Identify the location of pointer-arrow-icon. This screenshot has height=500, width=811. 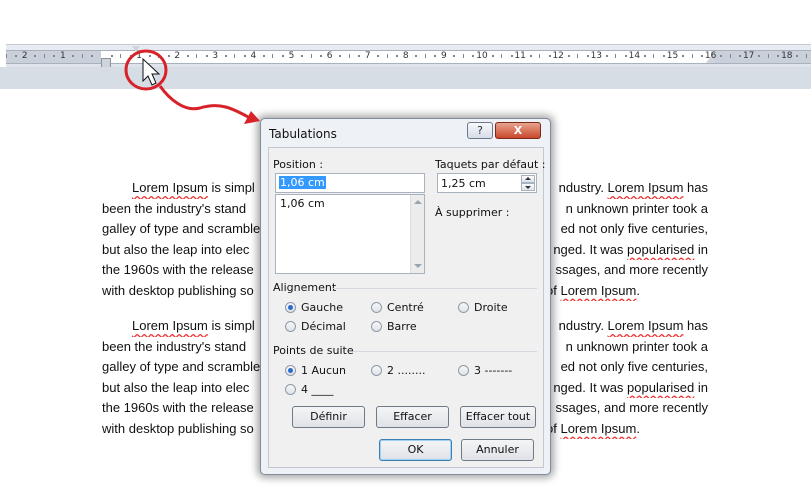
(204, 102).